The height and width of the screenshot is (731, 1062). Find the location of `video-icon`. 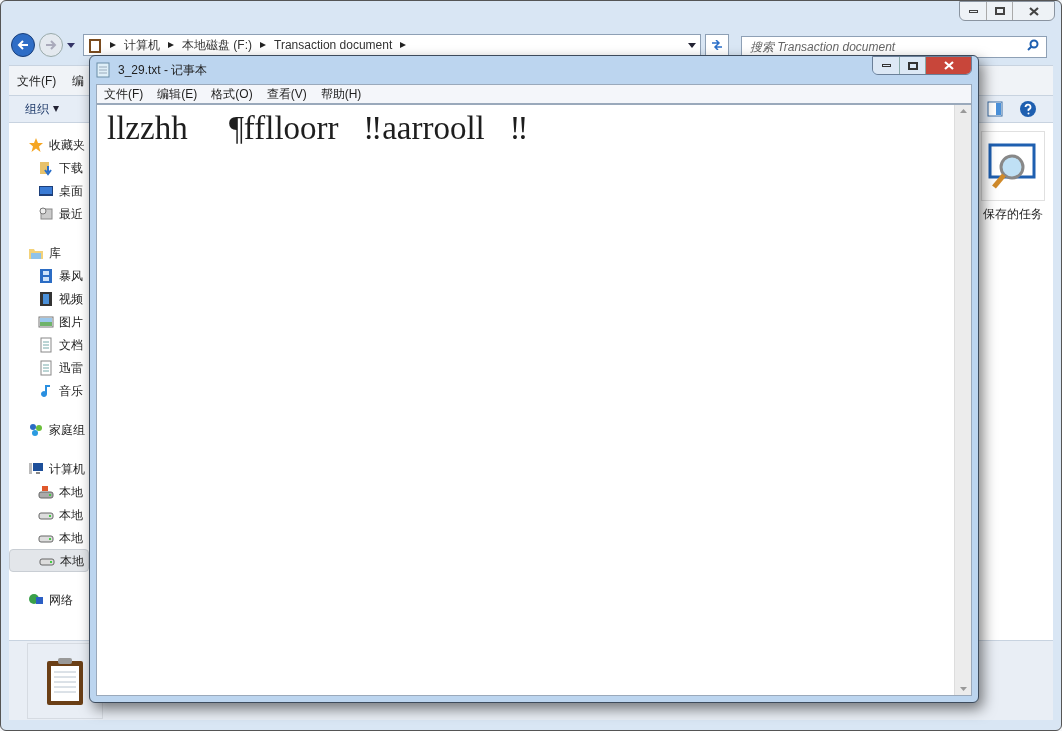

video-icon is located at coordinates (46, 275).